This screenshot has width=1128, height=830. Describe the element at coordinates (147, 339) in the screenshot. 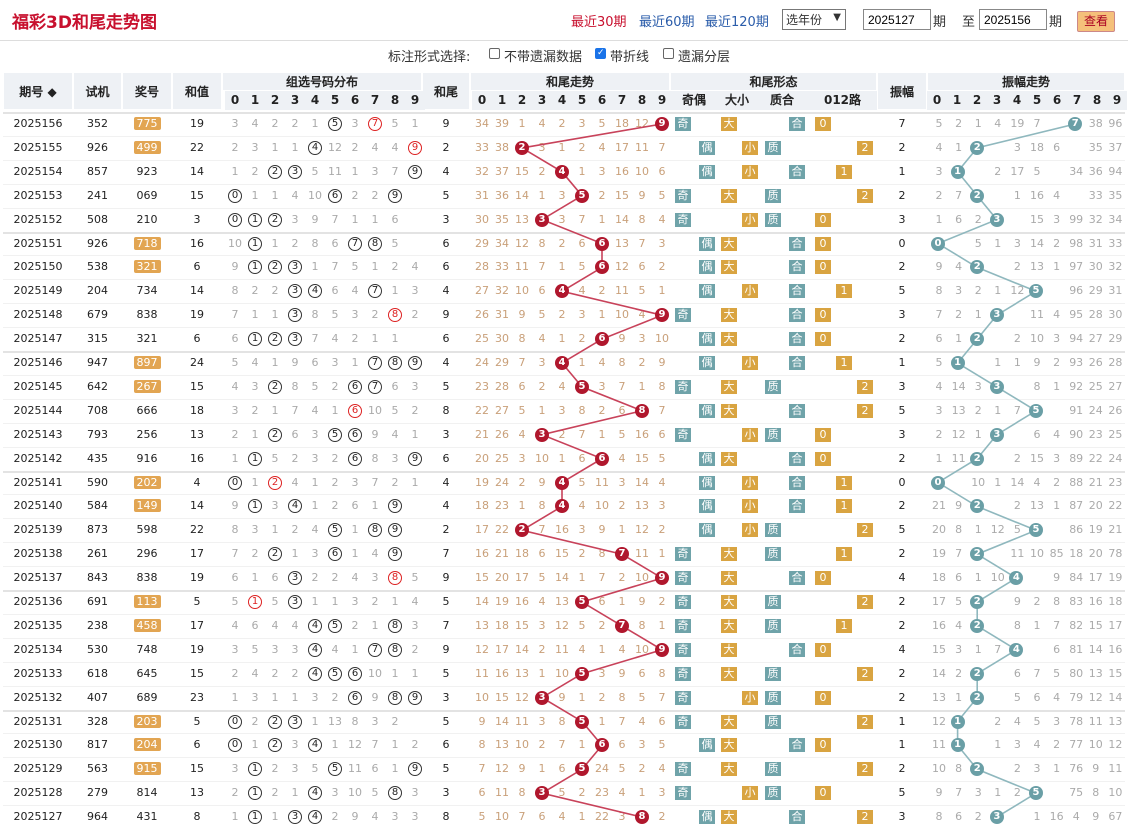

I see `award-cell: 321` at that location.